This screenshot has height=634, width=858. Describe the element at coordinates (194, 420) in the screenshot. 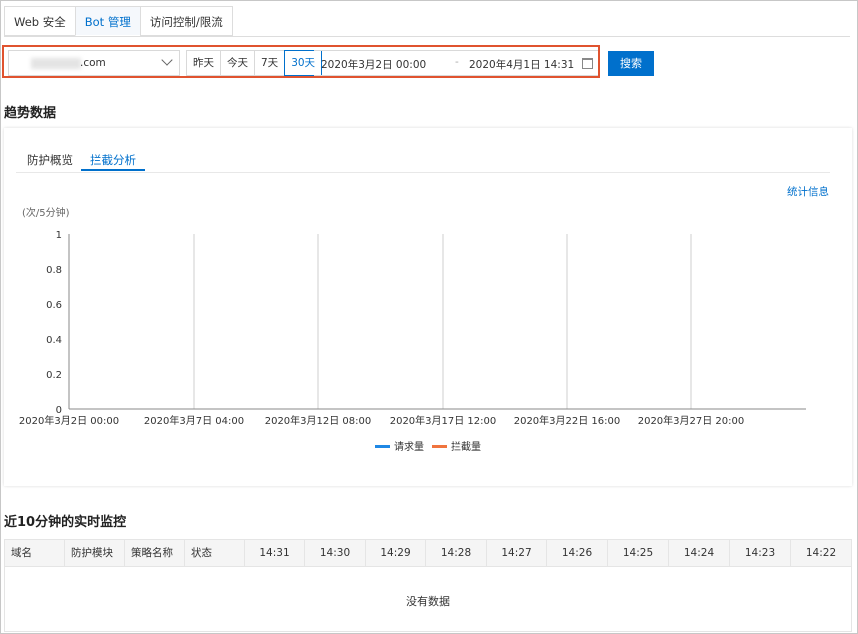

I see `x-tick-label: 2020年3月7日 04:00` at that location.